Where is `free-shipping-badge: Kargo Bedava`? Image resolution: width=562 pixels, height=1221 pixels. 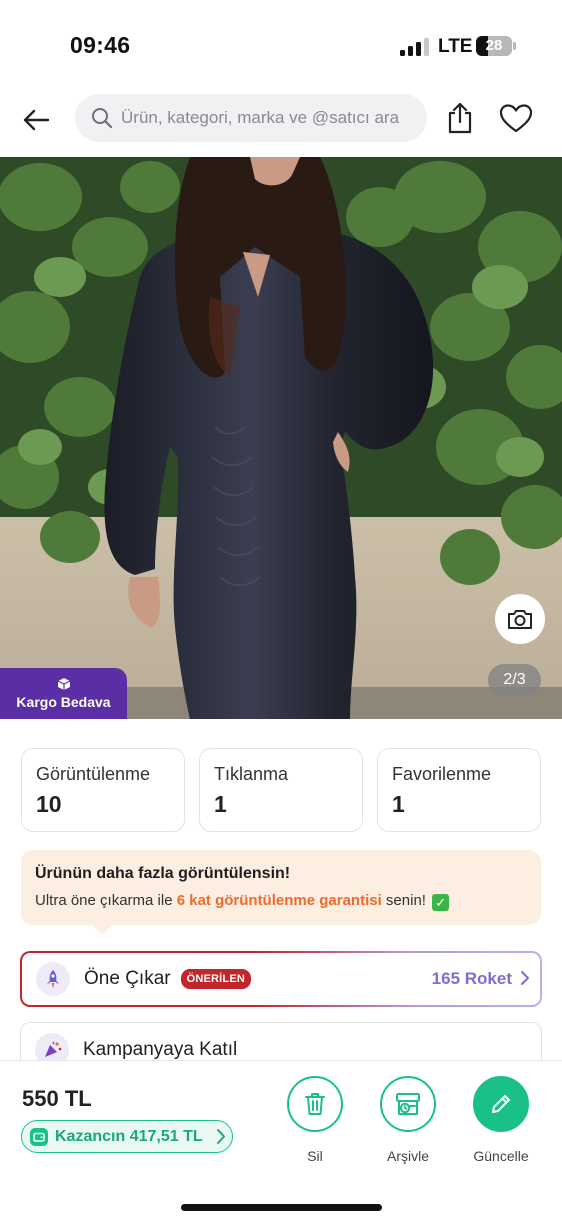
free-shipping-badge: Kargo Bedava is located at coordinates (63, 693).